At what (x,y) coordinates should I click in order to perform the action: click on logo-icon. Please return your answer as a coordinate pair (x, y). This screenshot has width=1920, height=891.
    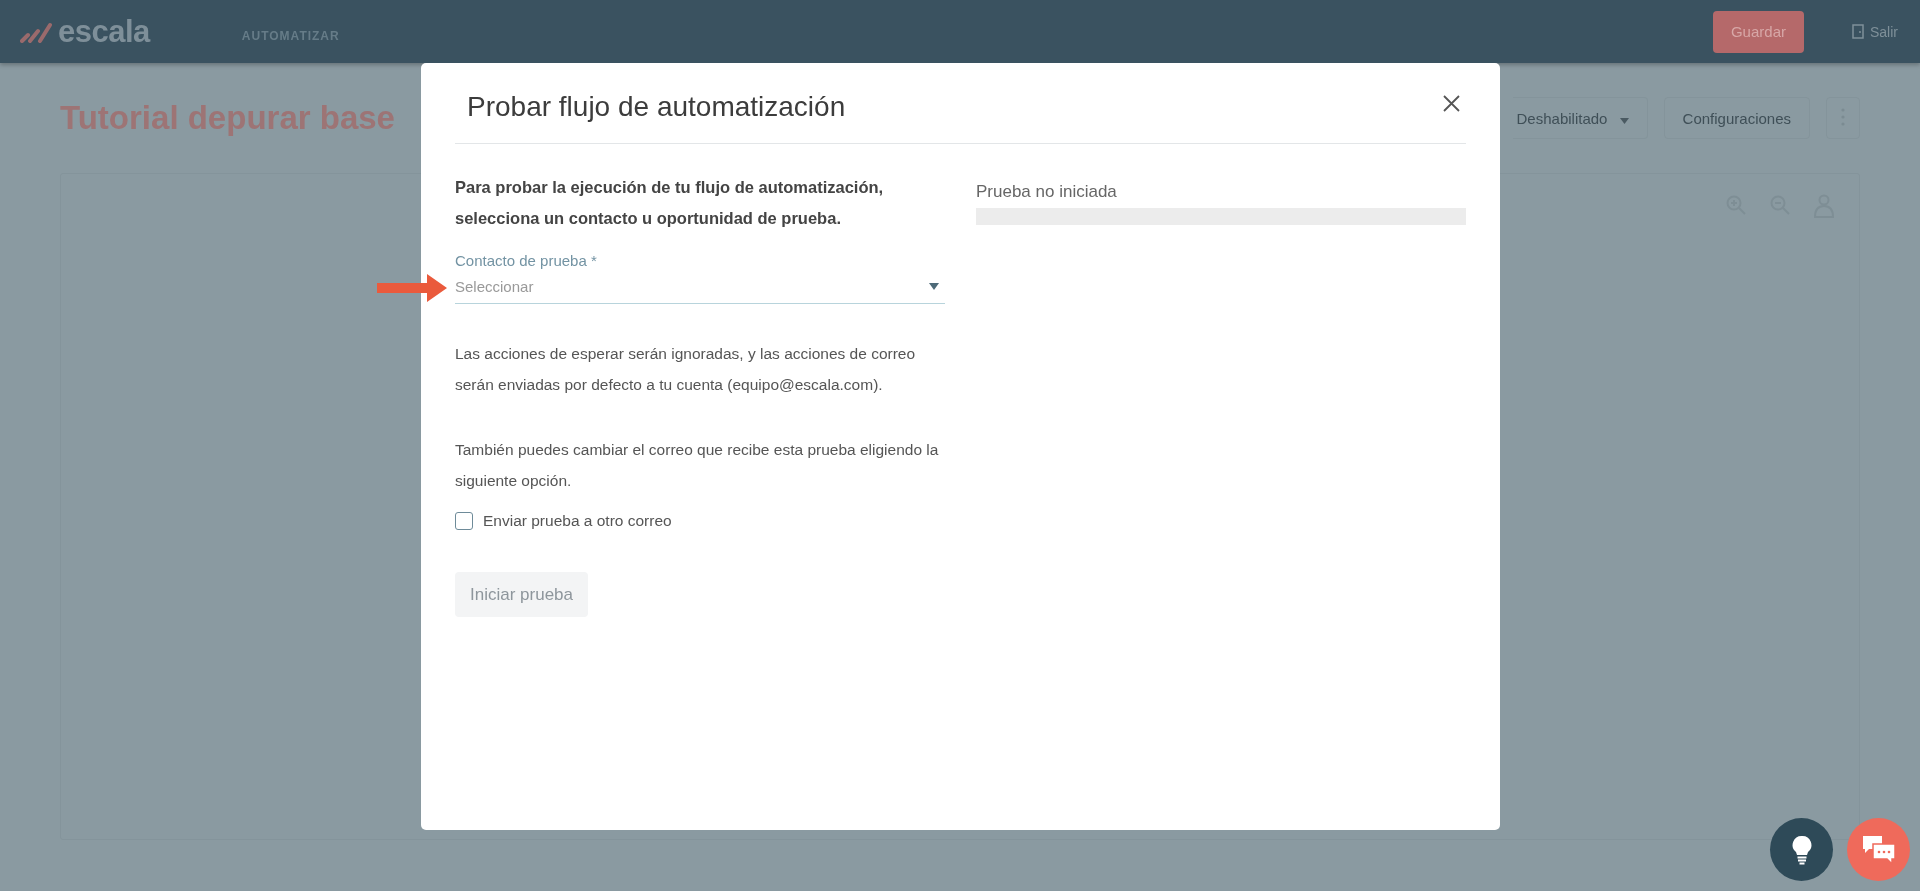
    Looking at the image, I should click on (37, 31).